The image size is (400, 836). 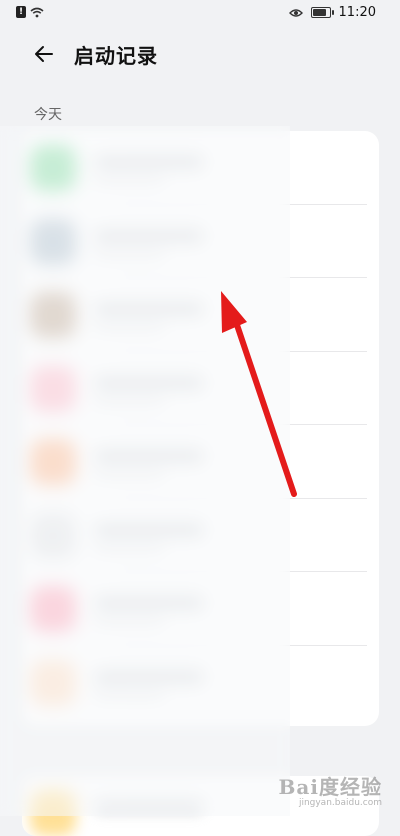 What do you see at coordinates (200, 54) in the screenshot?
I see `header: 启动记录` at bounding box center [200, 54].